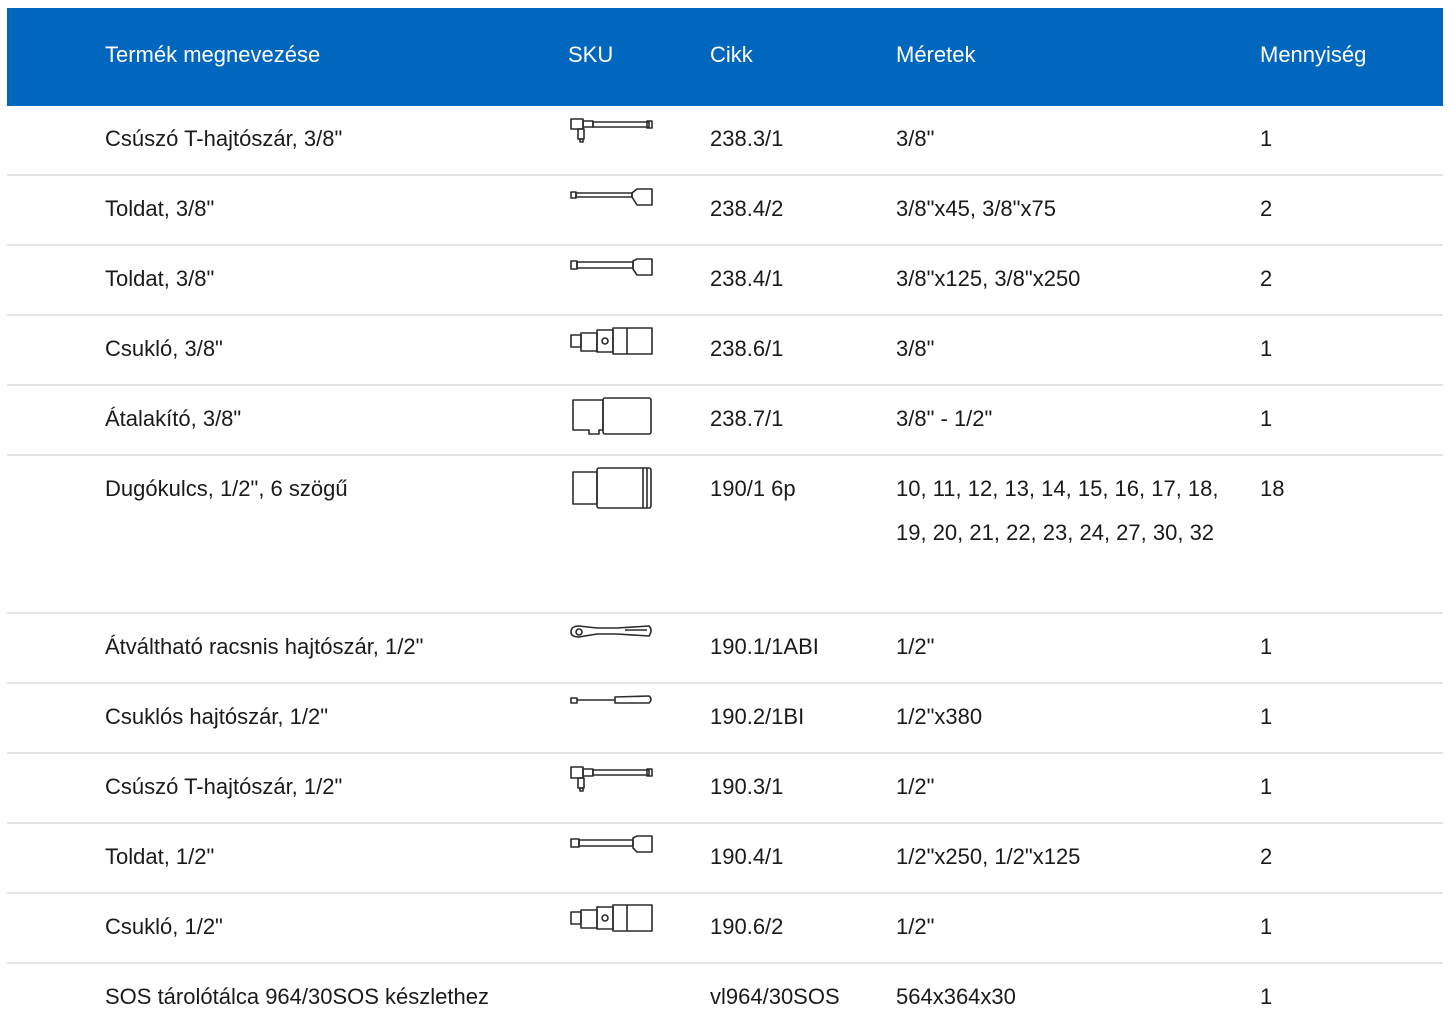 Image resolution: width=1452 pixels, height=1033 pixels. I want to click on article-number: 190.3/1, so click(747, 786).